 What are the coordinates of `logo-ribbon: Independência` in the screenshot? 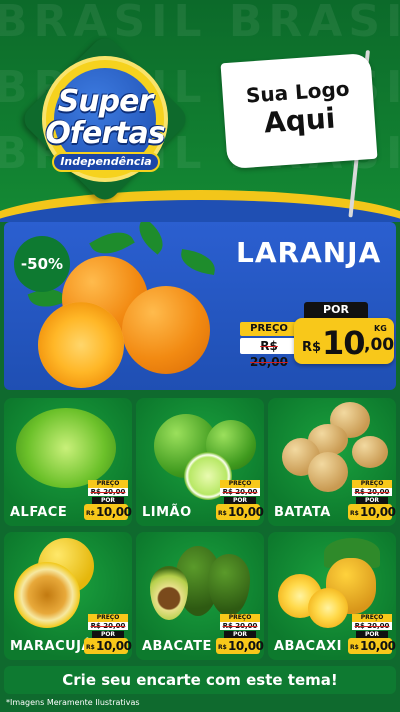 It's located at (106, 162).